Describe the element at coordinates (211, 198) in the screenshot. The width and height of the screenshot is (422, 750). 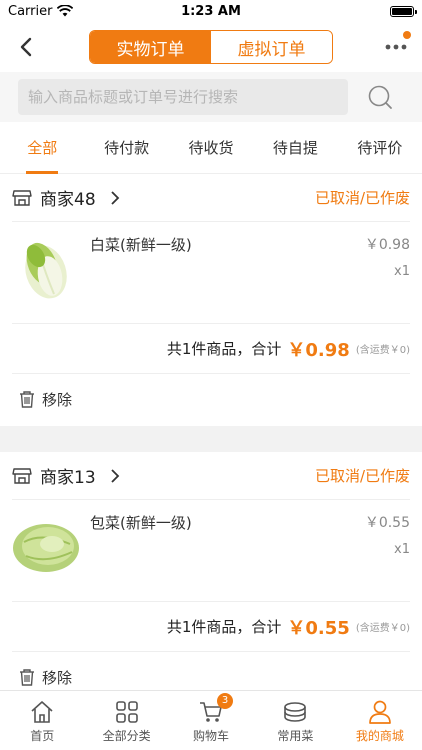
I see `order-header: 商家48 已取消/已作废` at that location.